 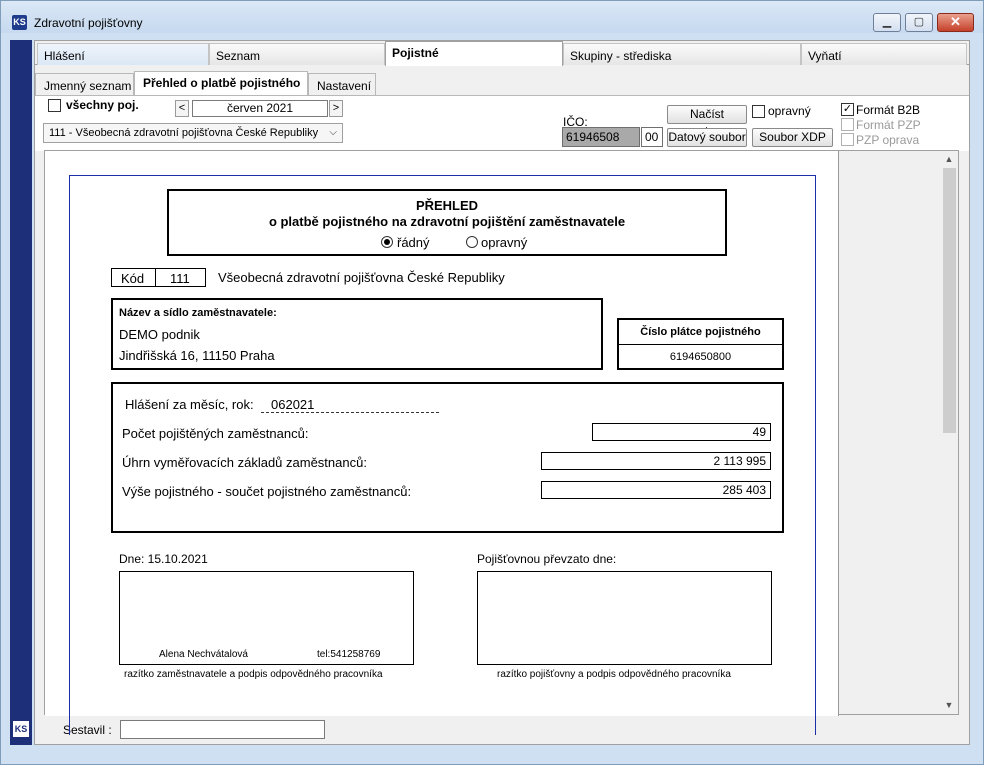 What do you see at coordinates (656, 490) in the screenshot?
I see `premium-value: 285 403` at bounding box center [656, 490].